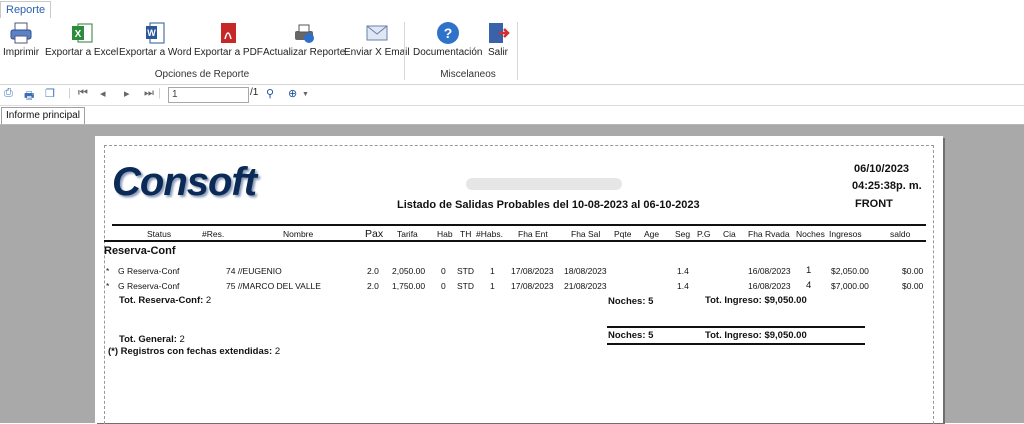 Image resolution: width=1024 pixels, height=424 pixels. Describe the element at coordinates (497, 52) in the screenshot. I see `exit-label: Salir` at that location.